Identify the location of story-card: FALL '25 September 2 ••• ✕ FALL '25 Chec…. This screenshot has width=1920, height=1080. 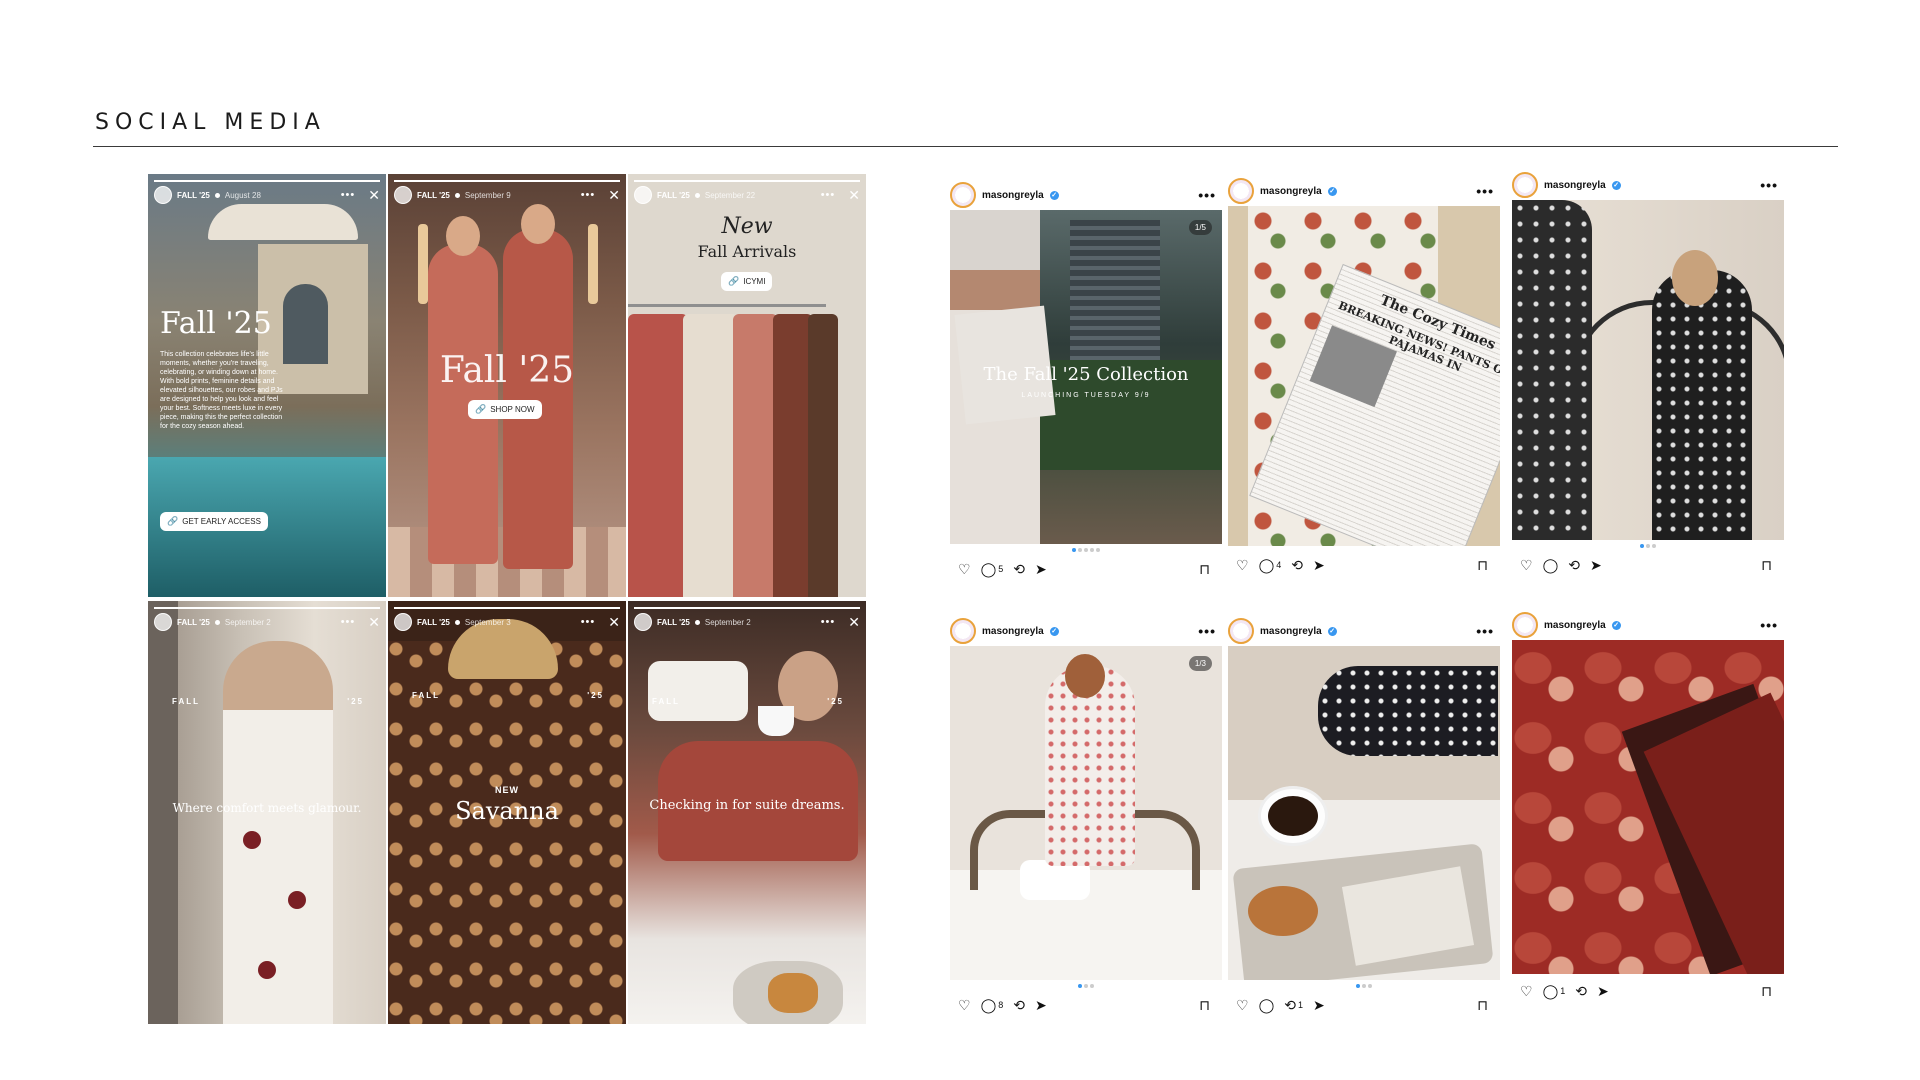
(747, 812).